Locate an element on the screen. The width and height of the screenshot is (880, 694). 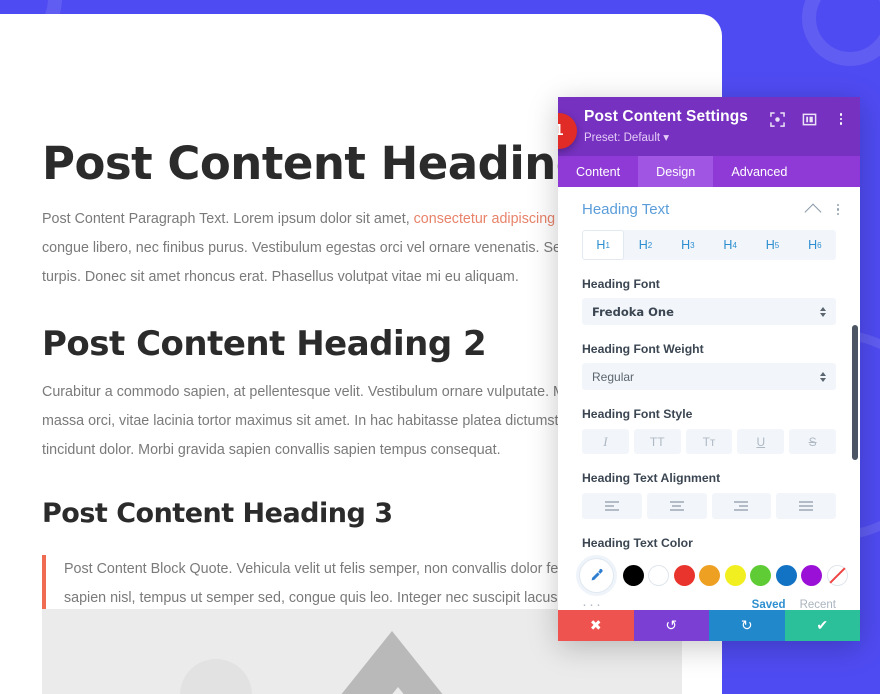
heading-level-h2: H2 is located at coordinates (645, 245).